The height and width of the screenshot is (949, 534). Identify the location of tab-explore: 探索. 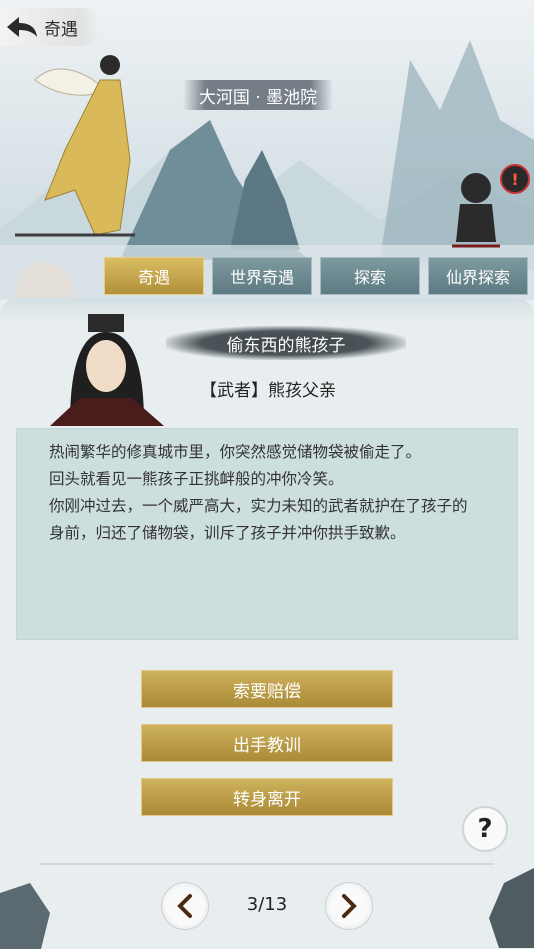
(370, 276).